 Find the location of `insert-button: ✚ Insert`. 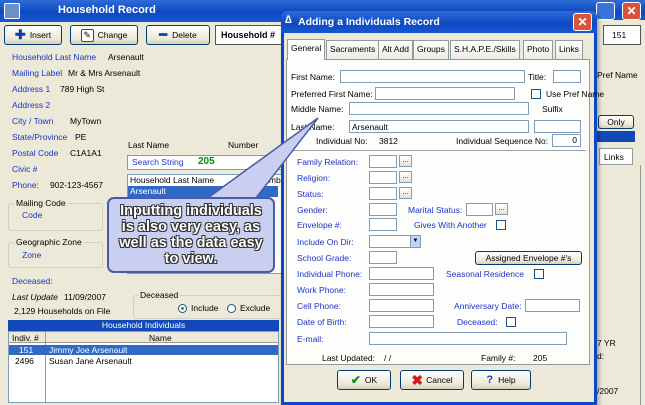

insert-button: ✚ Insert is located at coordinates (33, 35).